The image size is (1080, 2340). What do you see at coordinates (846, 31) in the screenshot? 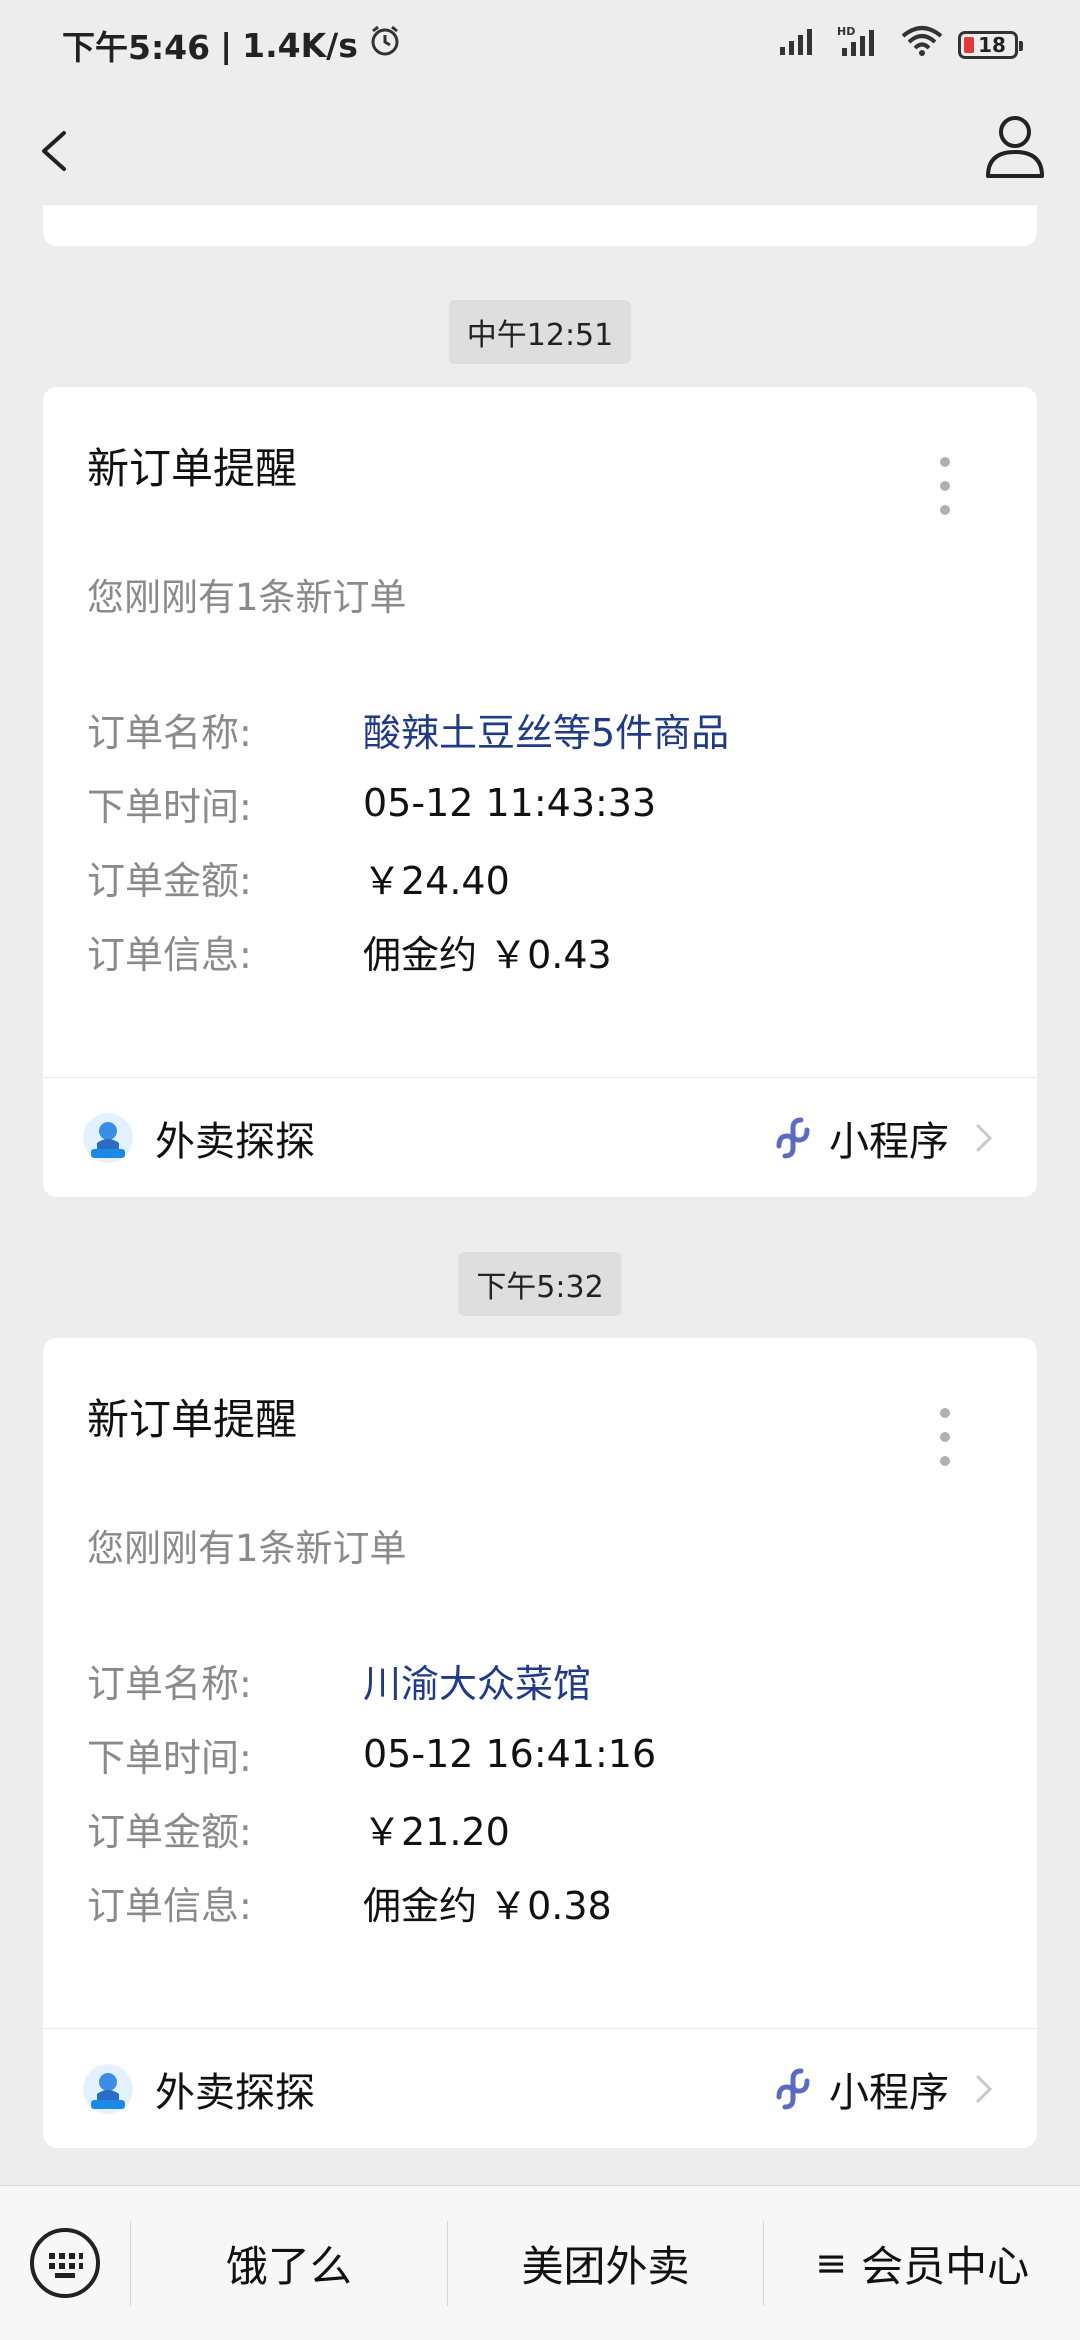
I see `svg-text: HD` at bounding box center [846, 31].